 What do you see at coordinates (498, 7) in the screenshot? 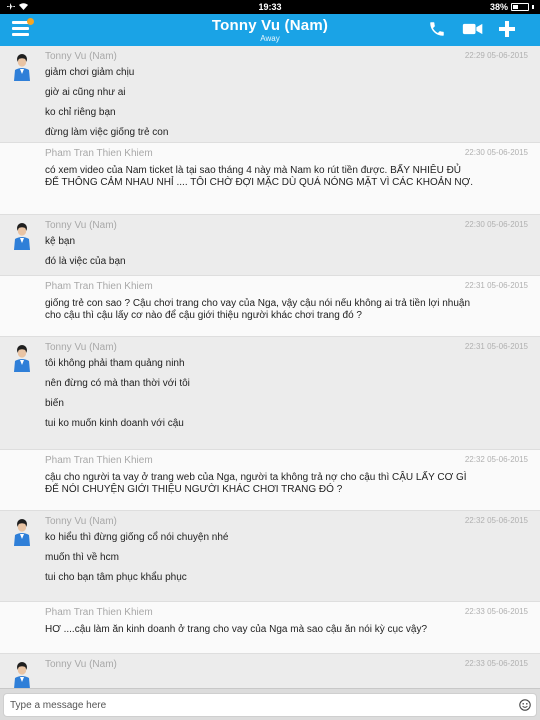
I see `battery-percent: 38%` at bounding box center [498, 7].